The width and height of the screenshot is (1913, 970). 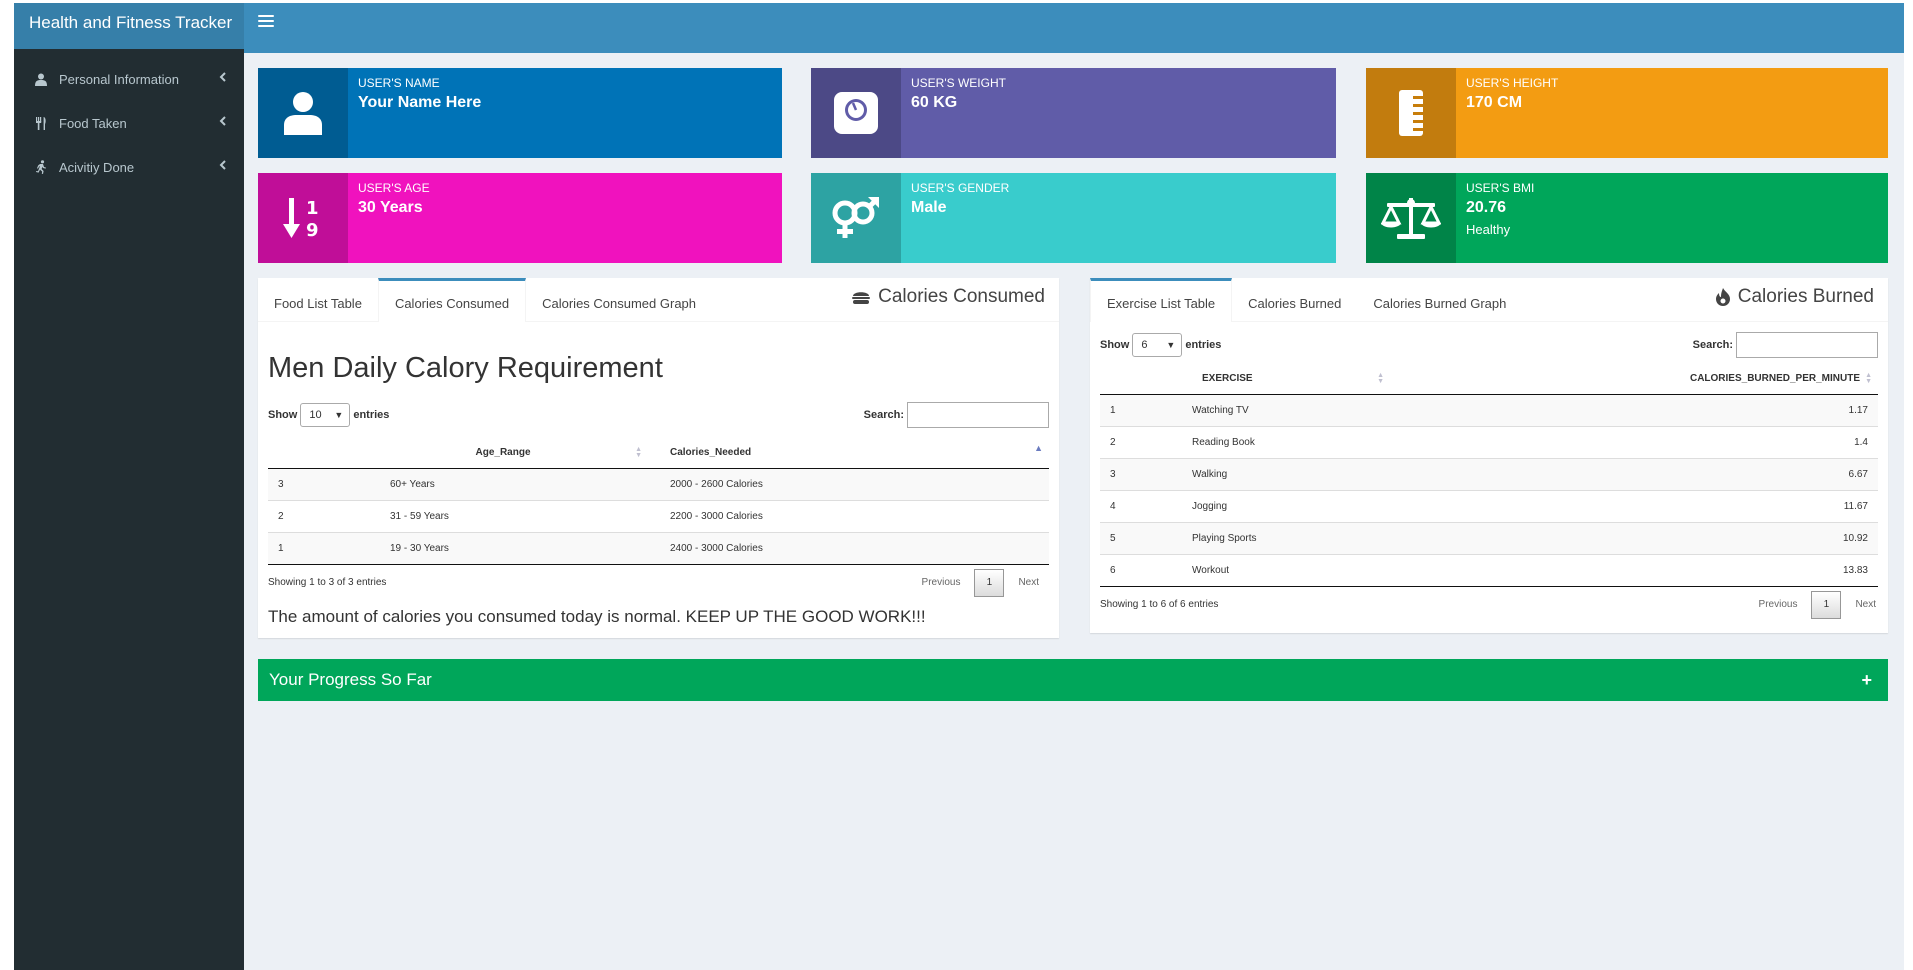 I want to click on card-value: Male, so click(x=929, y=207).